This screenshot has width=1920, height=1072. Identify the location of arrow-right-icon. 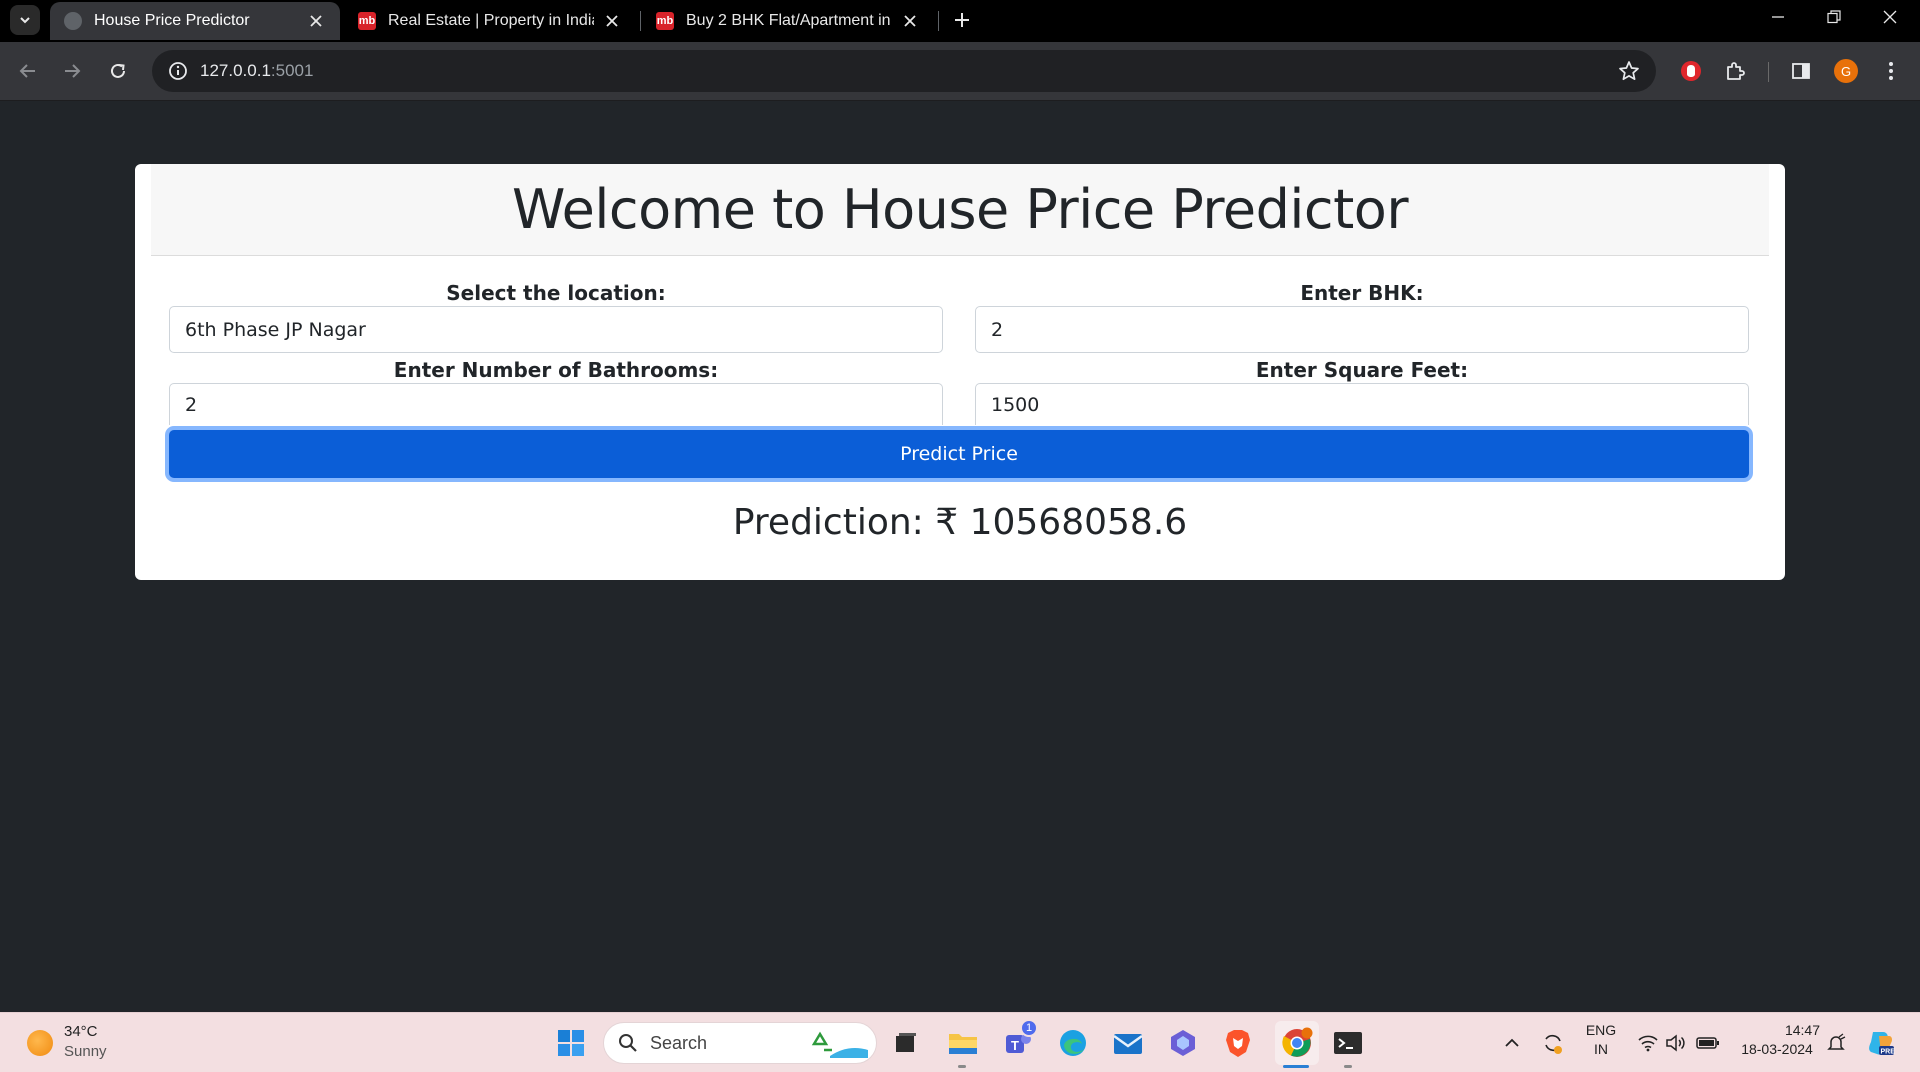
(73, 71).